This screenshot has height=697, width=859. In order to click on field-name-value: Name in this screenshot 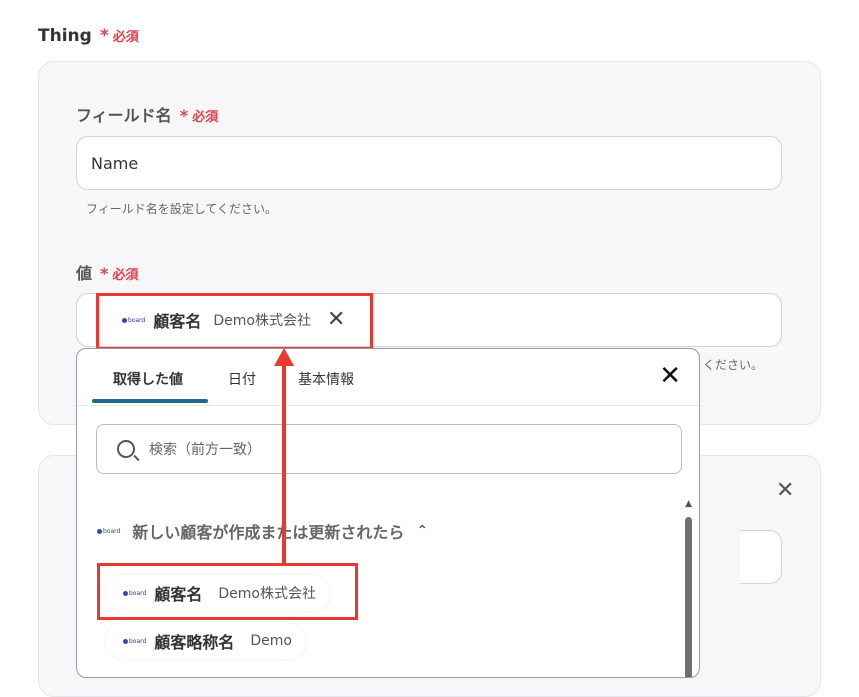, I will do `click(115, 163)`.